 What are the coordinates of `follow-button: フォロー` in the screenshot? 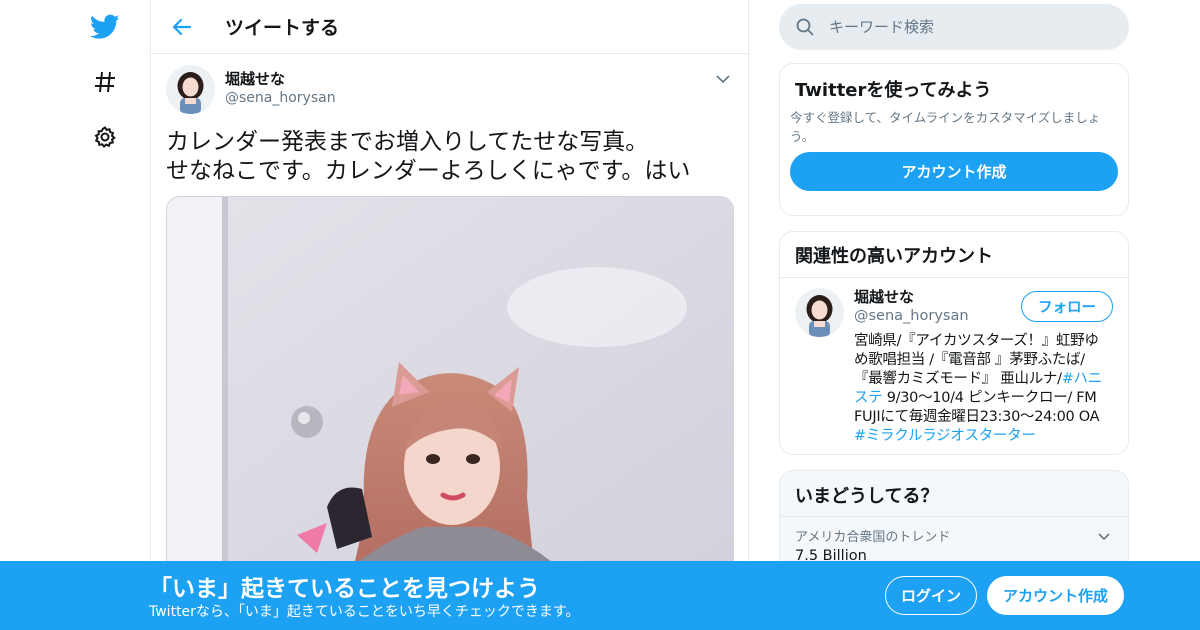 It's located at (1067, 306).